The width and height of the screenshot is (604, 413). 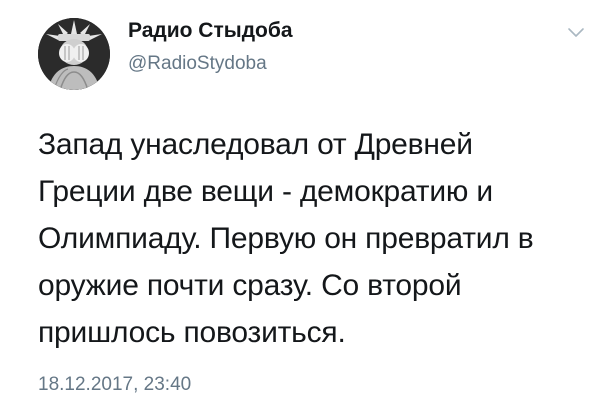 I want to click on author-display-name: Радио Стыдоба, so click(x=210, y=31).